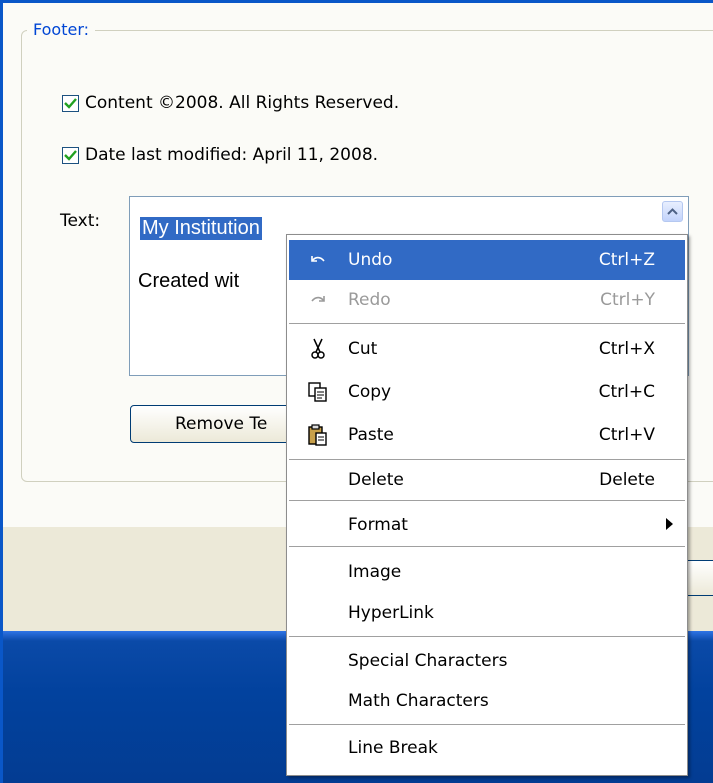 The height and width of the screenshot is (783, 713). I want to click on text-line: Created wit, so click(189, 281).